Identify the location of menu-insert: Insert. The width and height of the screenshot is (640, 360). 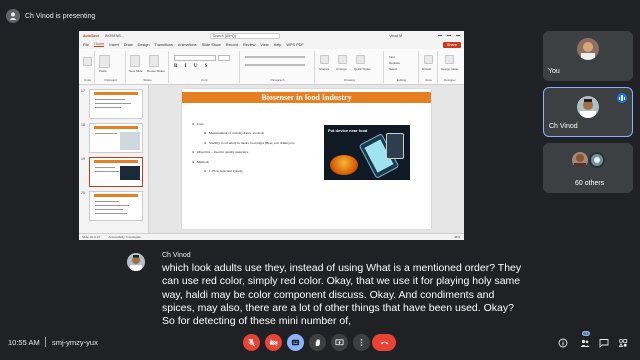
(114, 45).